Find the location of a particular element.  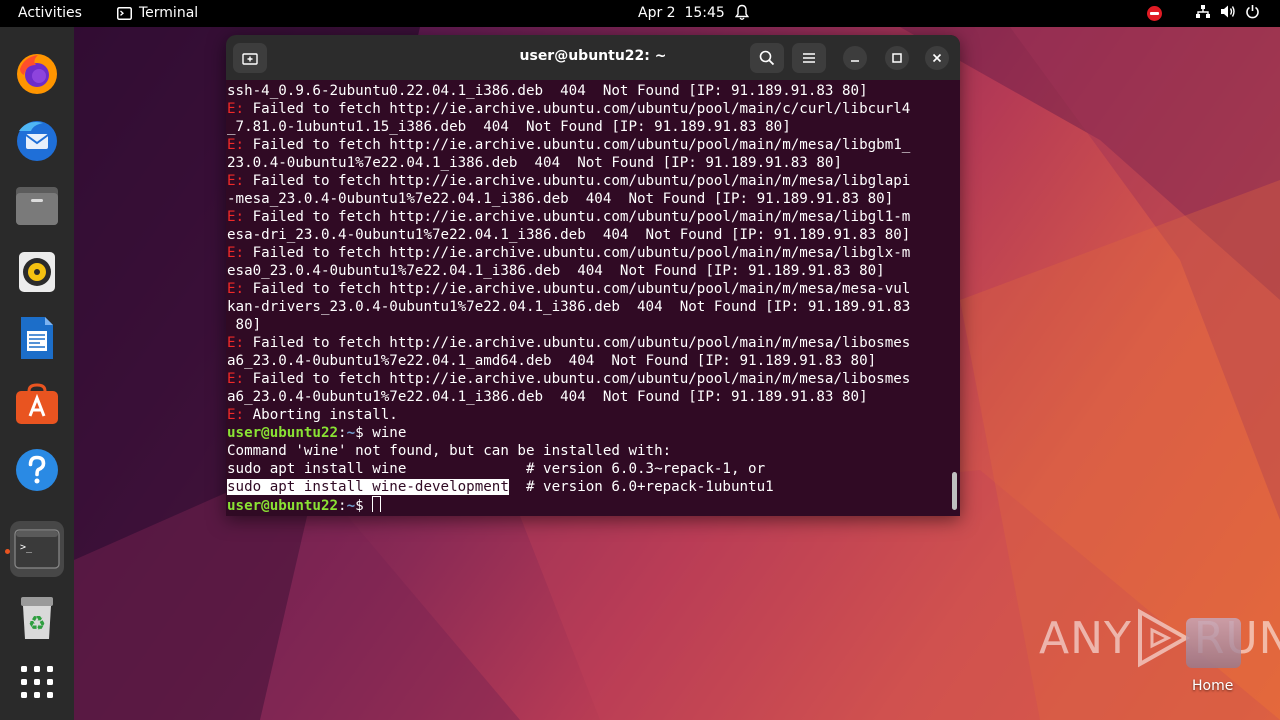

terminal-line: user@ubuntu22:~$ wine is located at coordinates (588, 433).